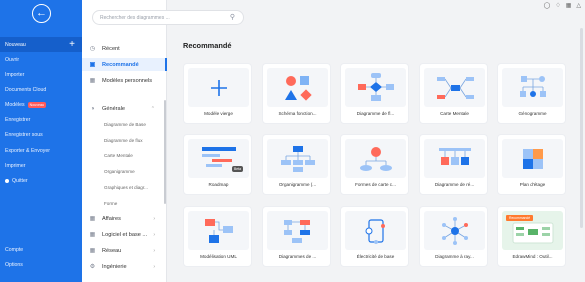  What do you see at coordinates (124, 48) in the screenshot?
I see `category-recent: ◷ Récent` at bounding box center [124, 48].